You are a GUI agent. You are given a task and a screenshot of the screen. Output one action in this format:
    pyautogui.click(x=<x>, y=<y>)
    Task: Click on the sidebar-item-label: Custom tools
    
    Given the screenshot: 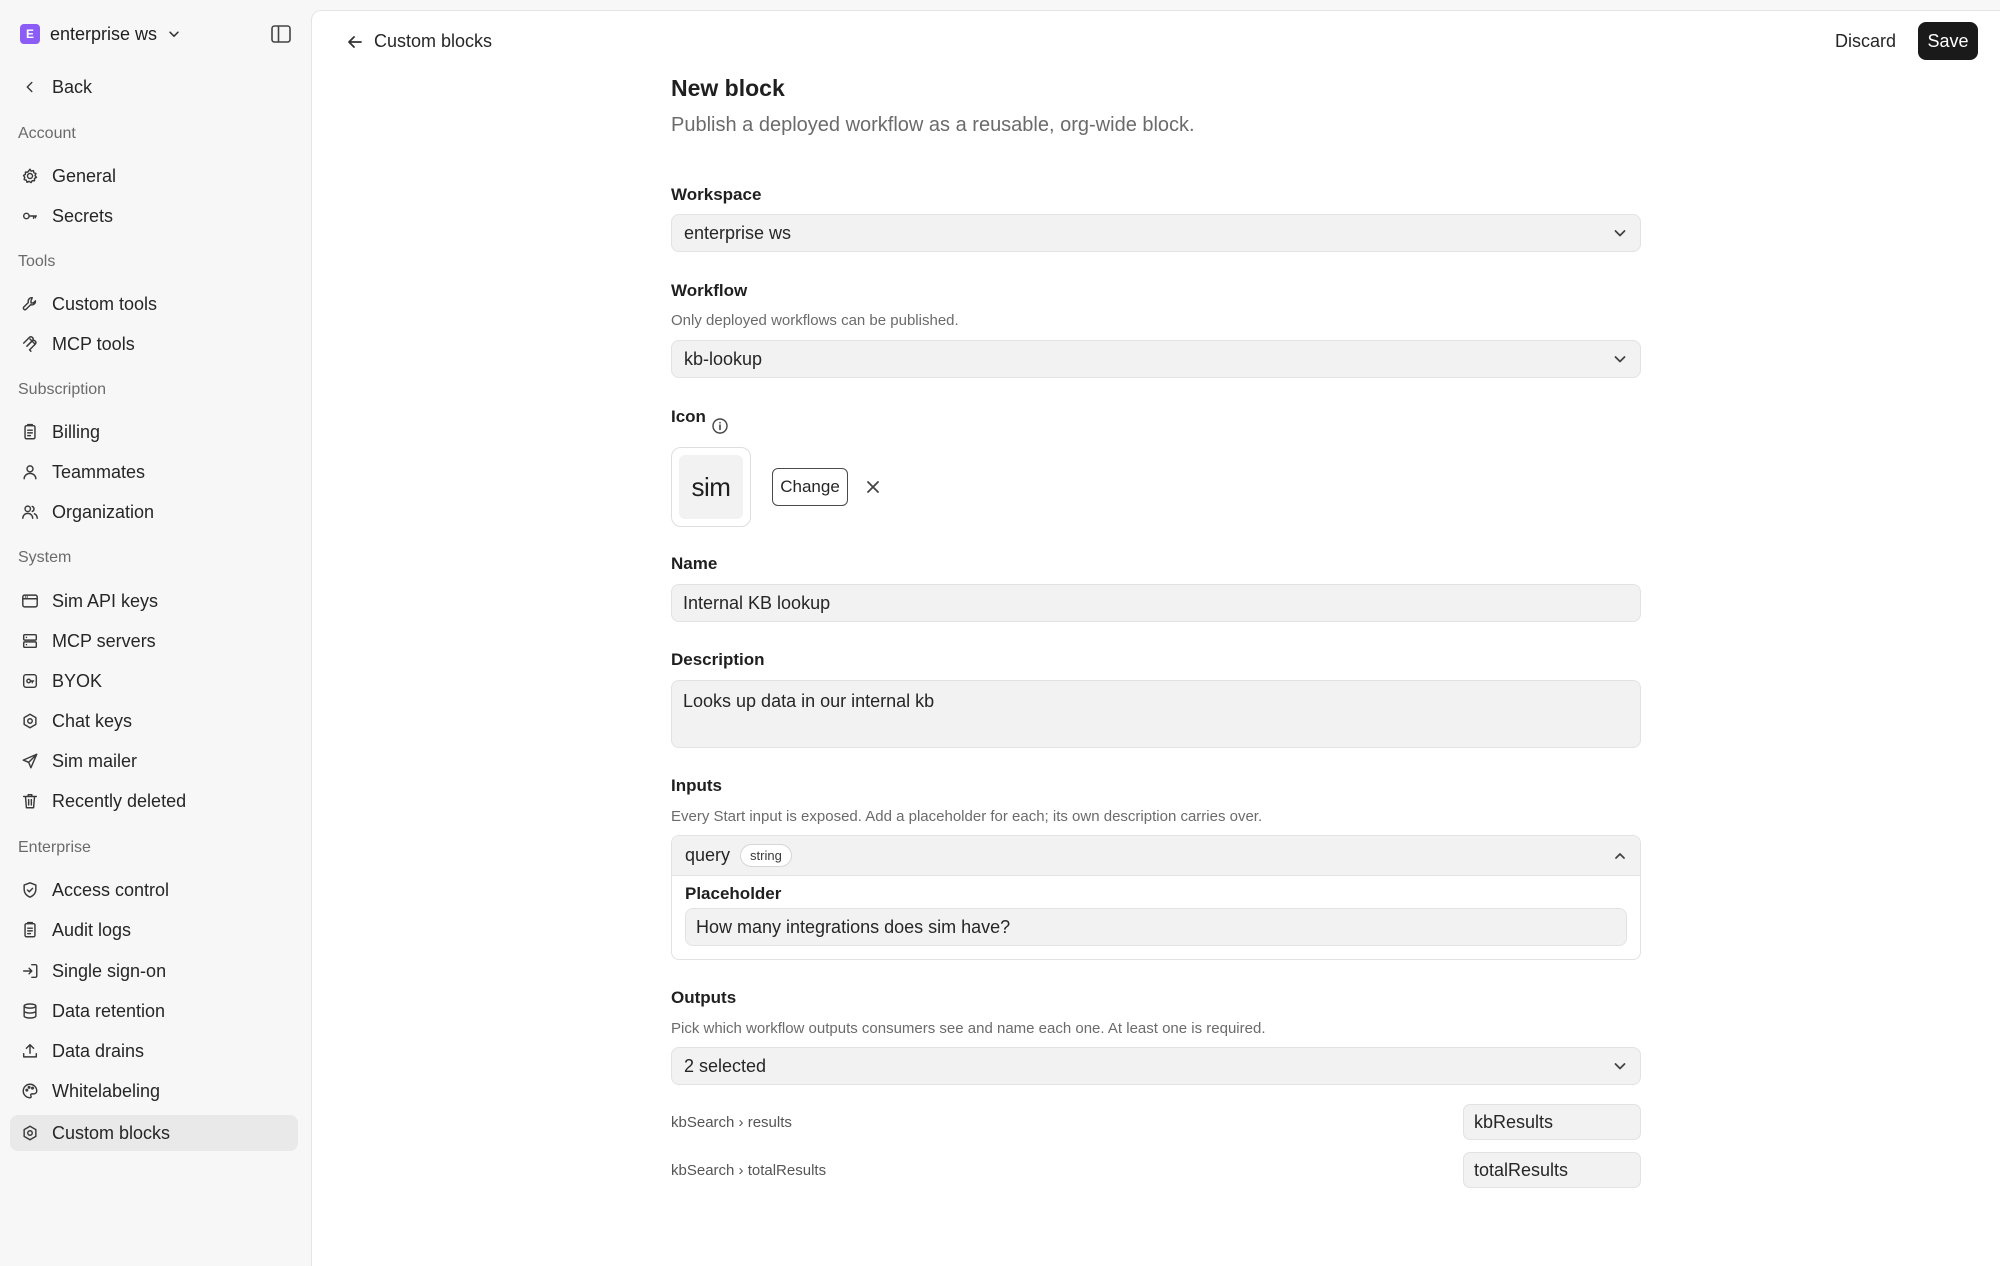 What is the action you would take?
    pyautogui.click(x=105, y=303)
    